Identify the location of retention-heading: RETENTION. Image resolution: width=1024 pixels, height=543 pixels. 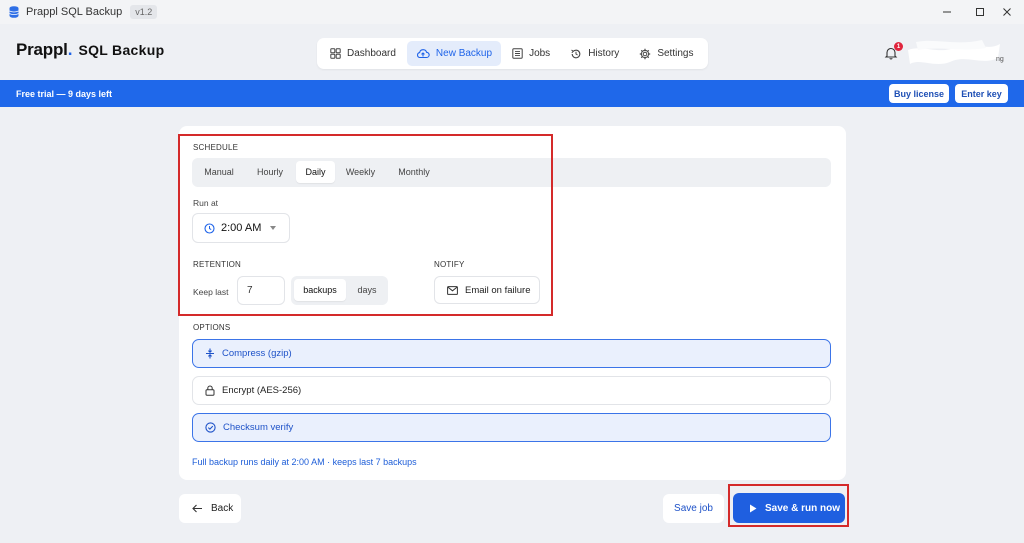
(217, 264).